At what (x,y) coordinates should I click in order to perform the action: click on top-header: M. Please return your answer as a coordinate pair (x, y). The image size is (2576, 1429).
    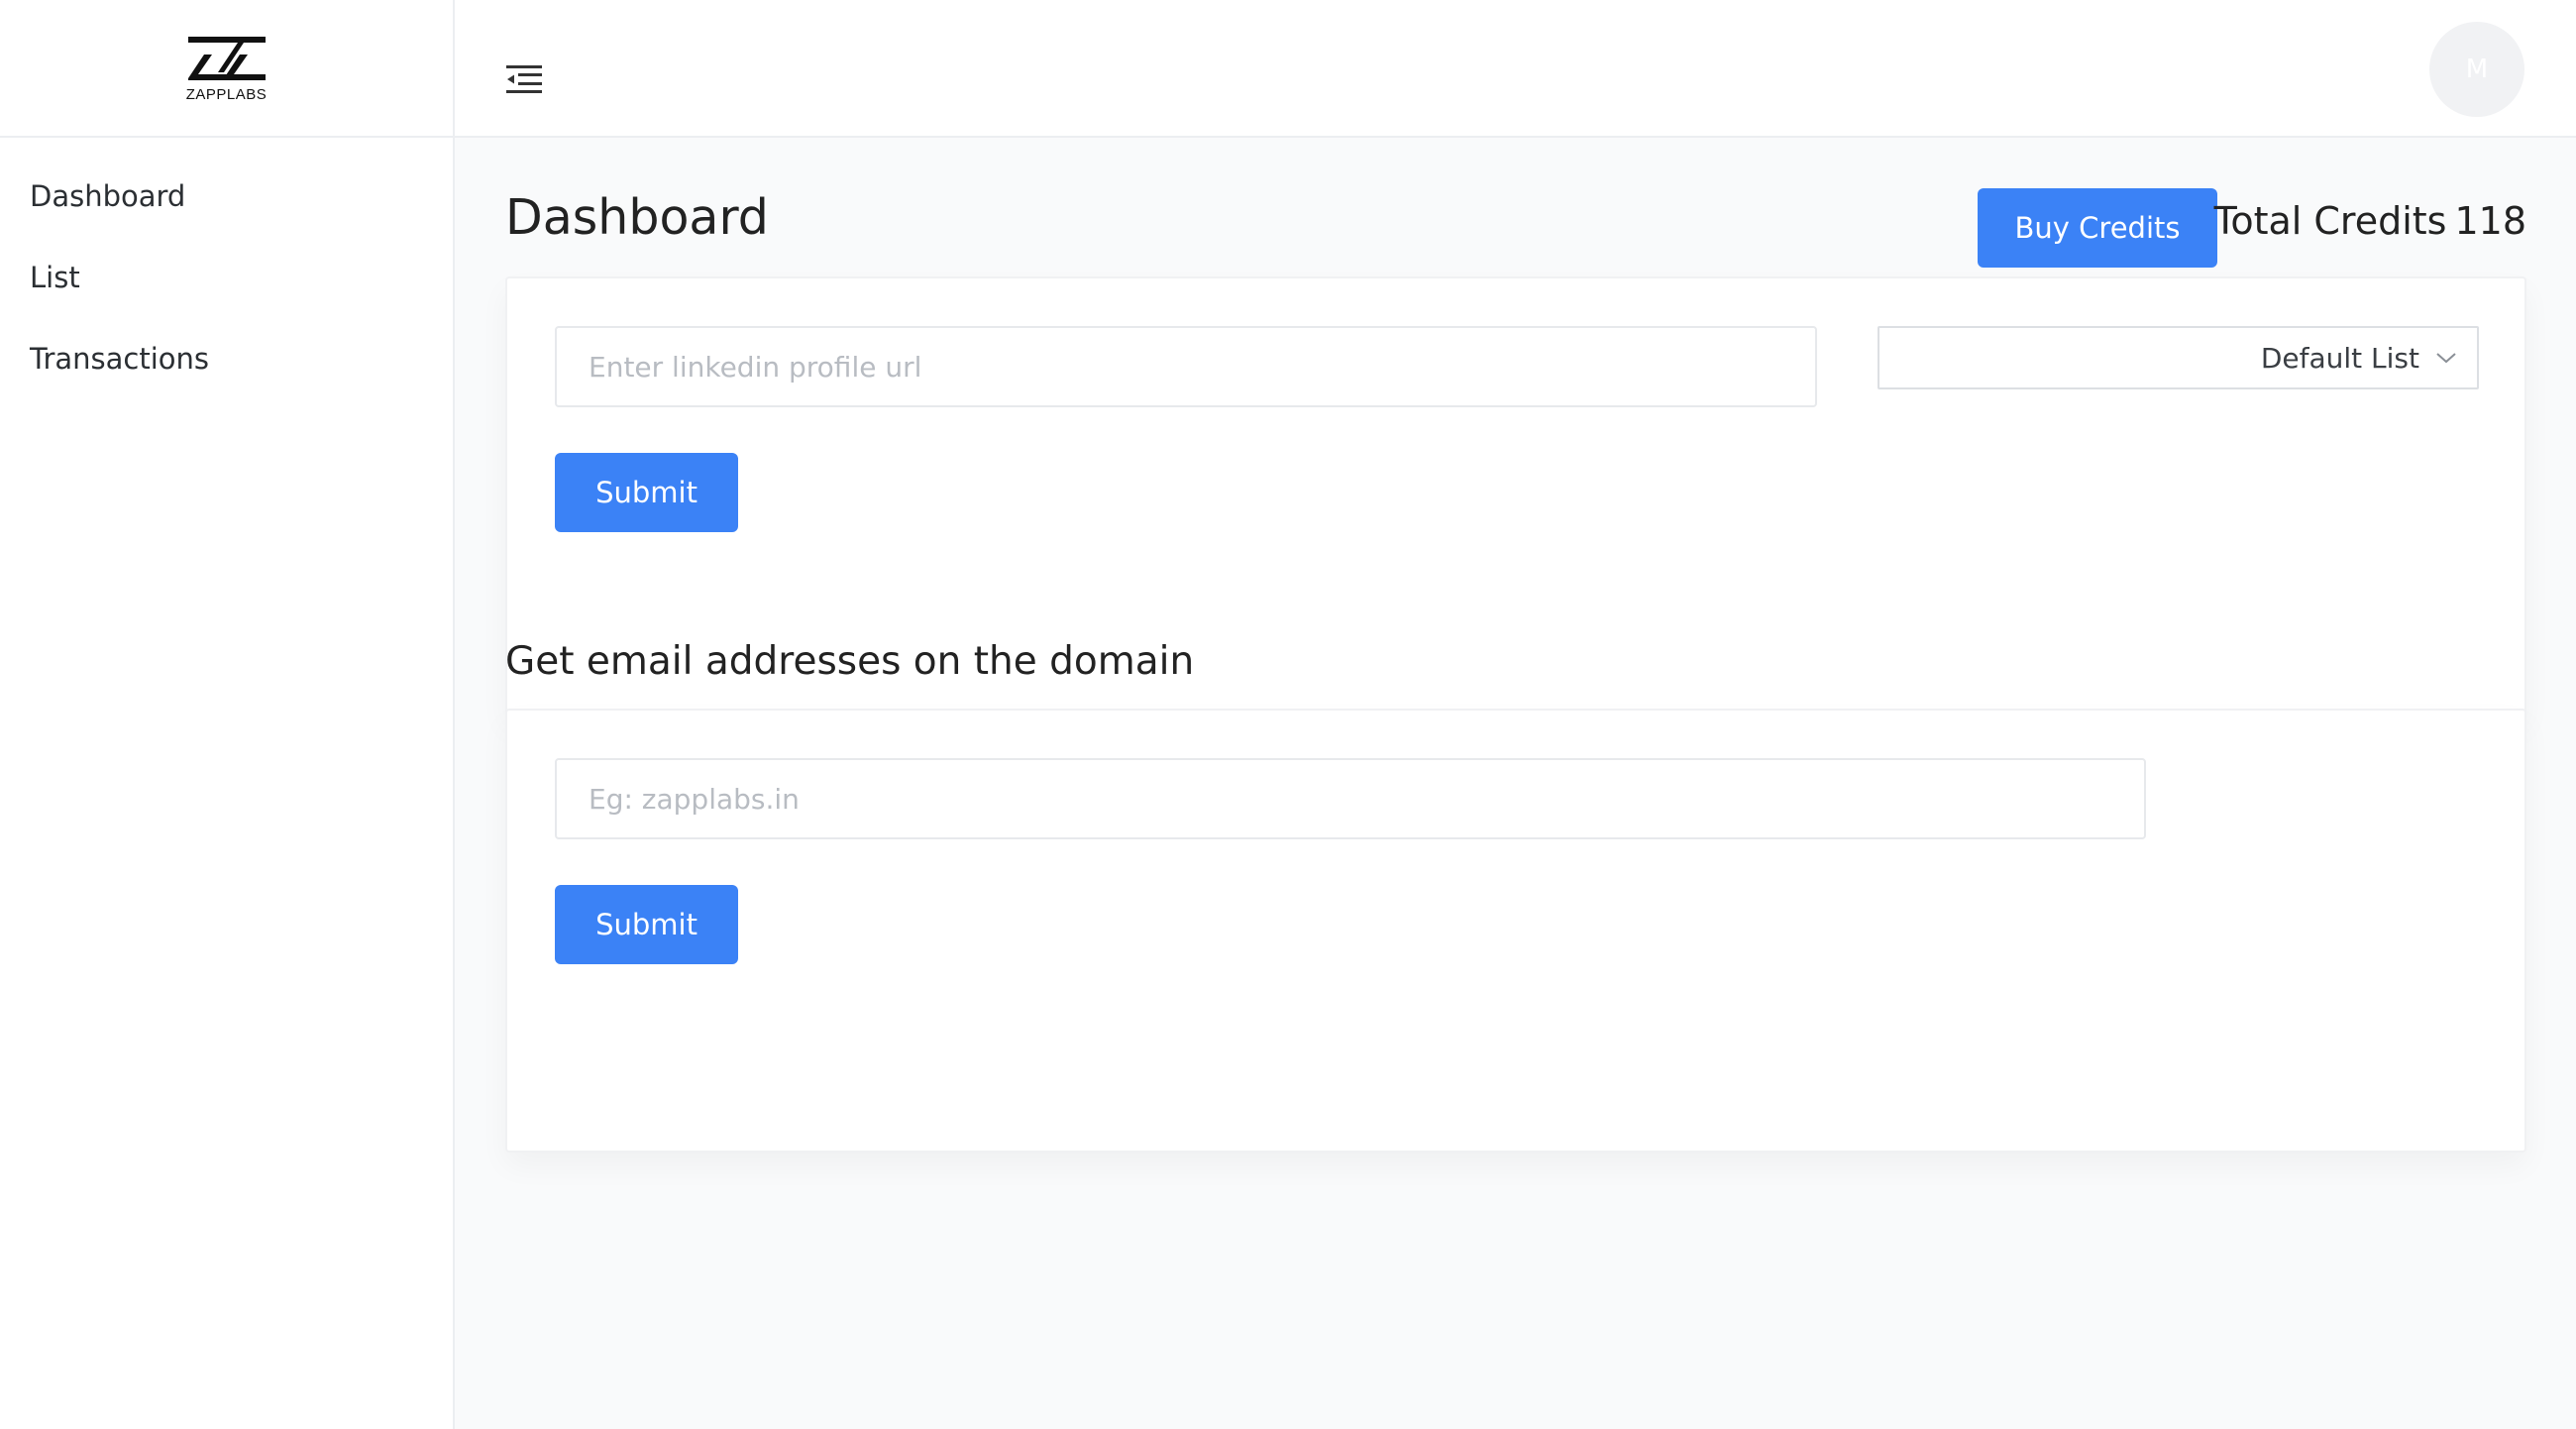
    Looking at the image, I should click on (1516, 69).